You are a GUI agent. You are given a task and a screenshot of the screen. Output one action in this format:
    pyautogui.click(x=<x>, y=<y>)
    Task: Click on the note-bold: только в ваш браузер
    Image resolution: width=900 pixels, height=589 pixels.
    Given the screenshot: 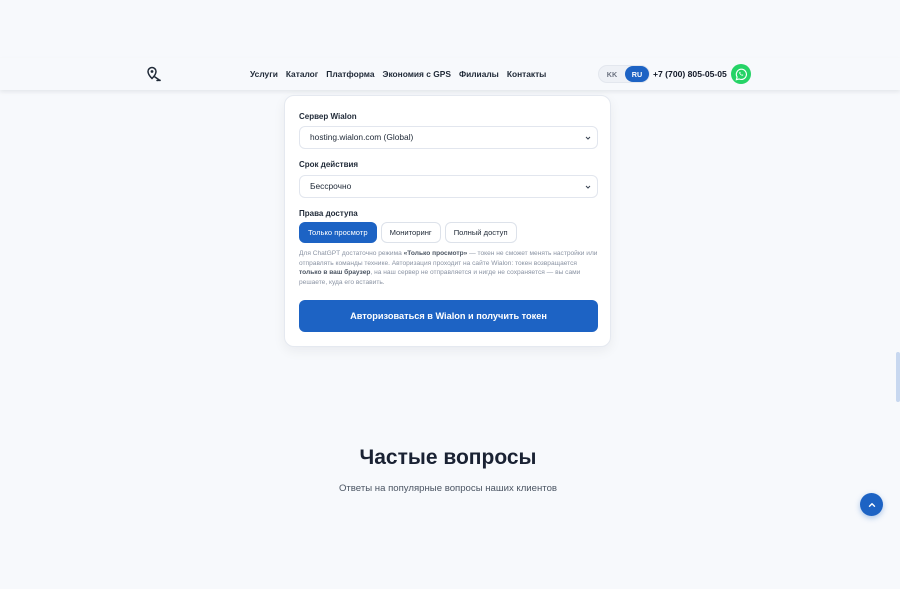 What is the action you would take?
    pyautogui.click(x=335, y=273)
    